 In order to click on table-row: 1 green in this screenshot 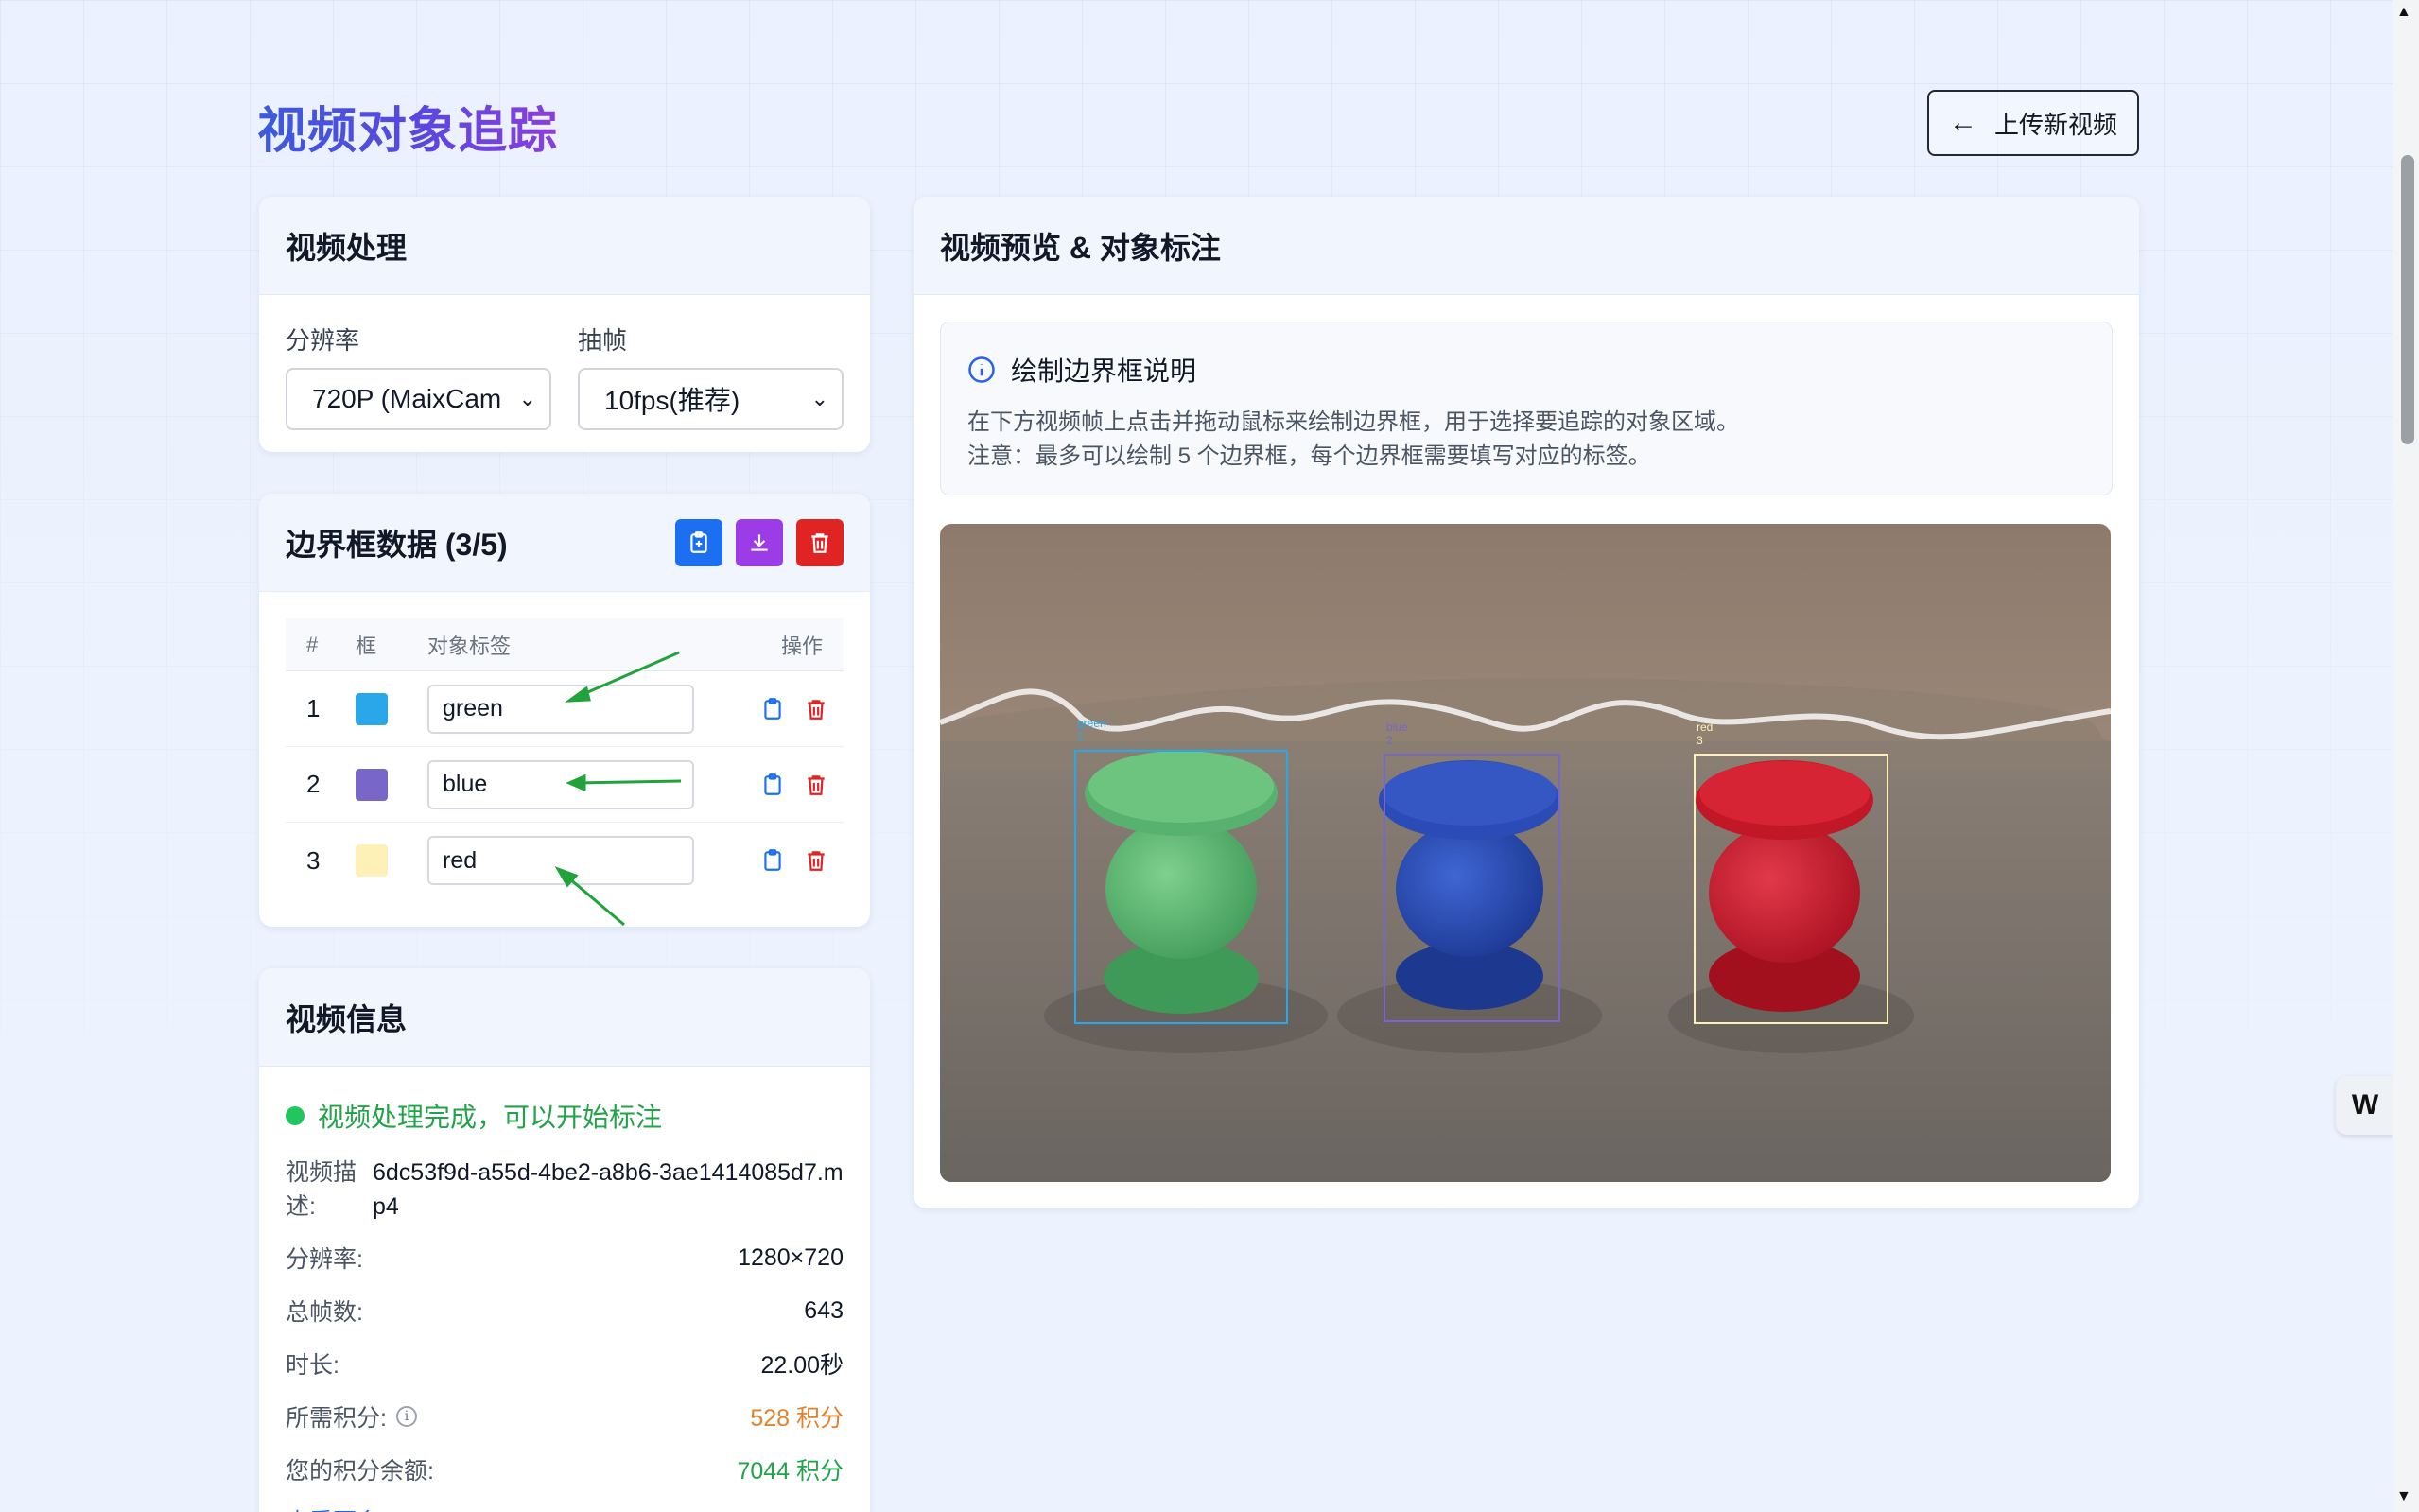, I will do `click(565, 709)`.